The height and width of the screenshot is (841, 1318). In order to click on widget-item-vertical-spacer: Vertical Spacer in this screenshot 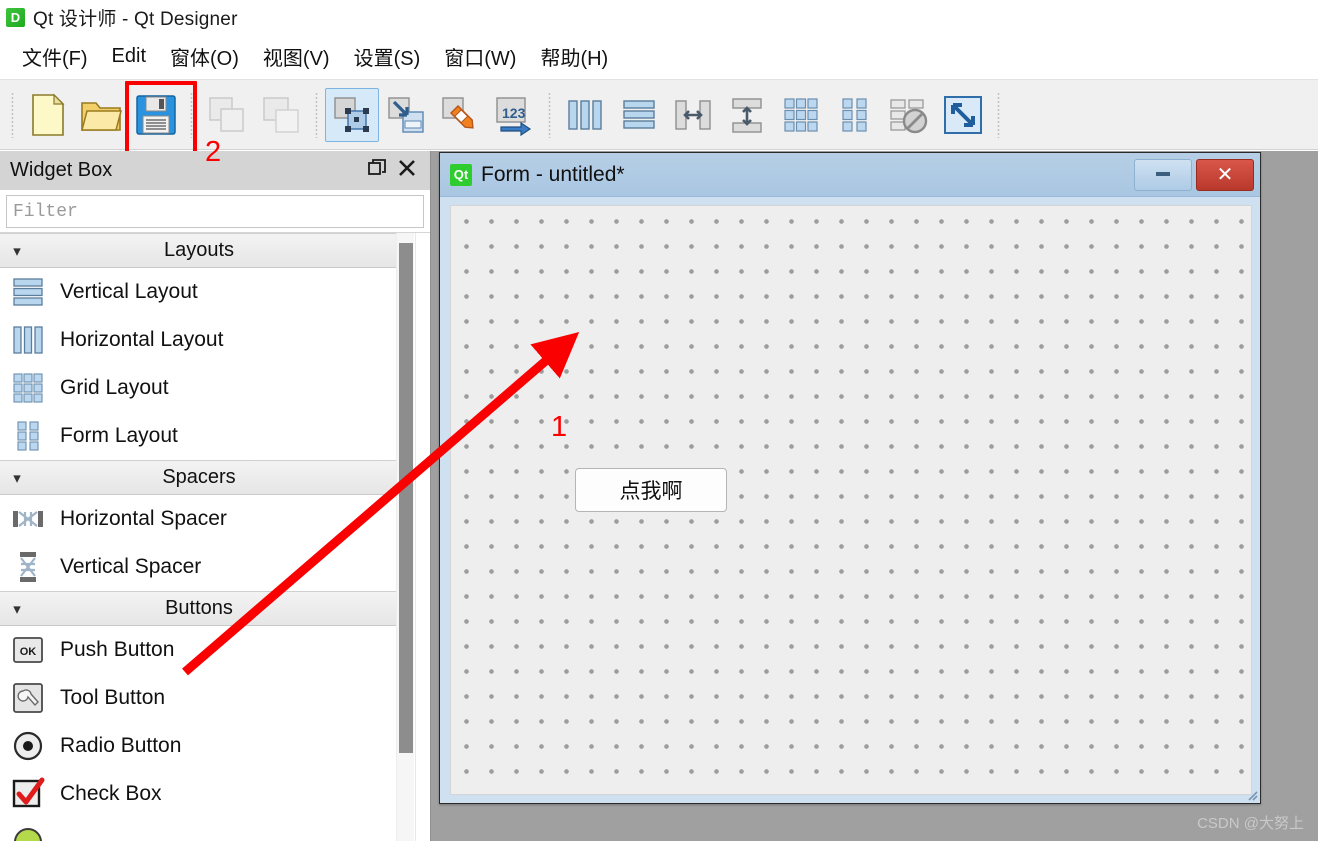, I will do `click(199, 567)`.